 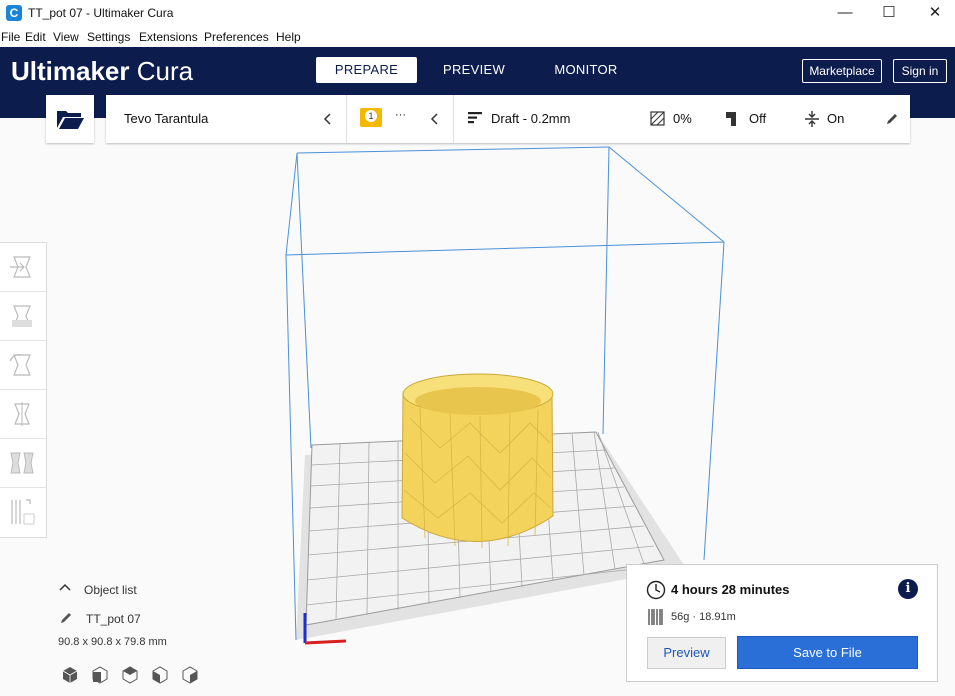 What do you see at coordinates (835, 118) in the screenshot?
I see `adhesion-value: On` at bounding box center [835, 118].